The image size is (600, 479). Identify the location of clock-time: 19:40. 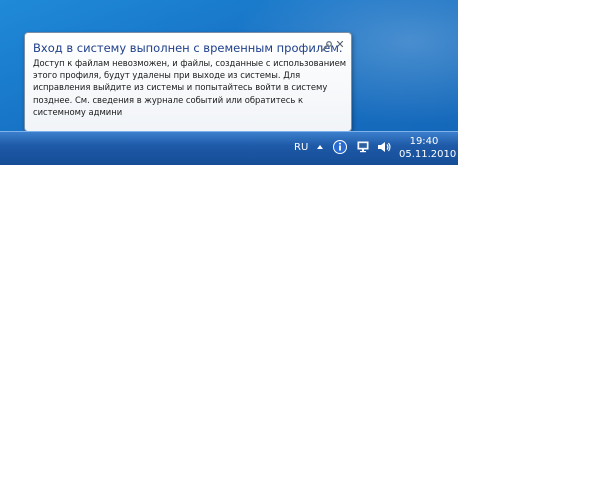
(424, 141).